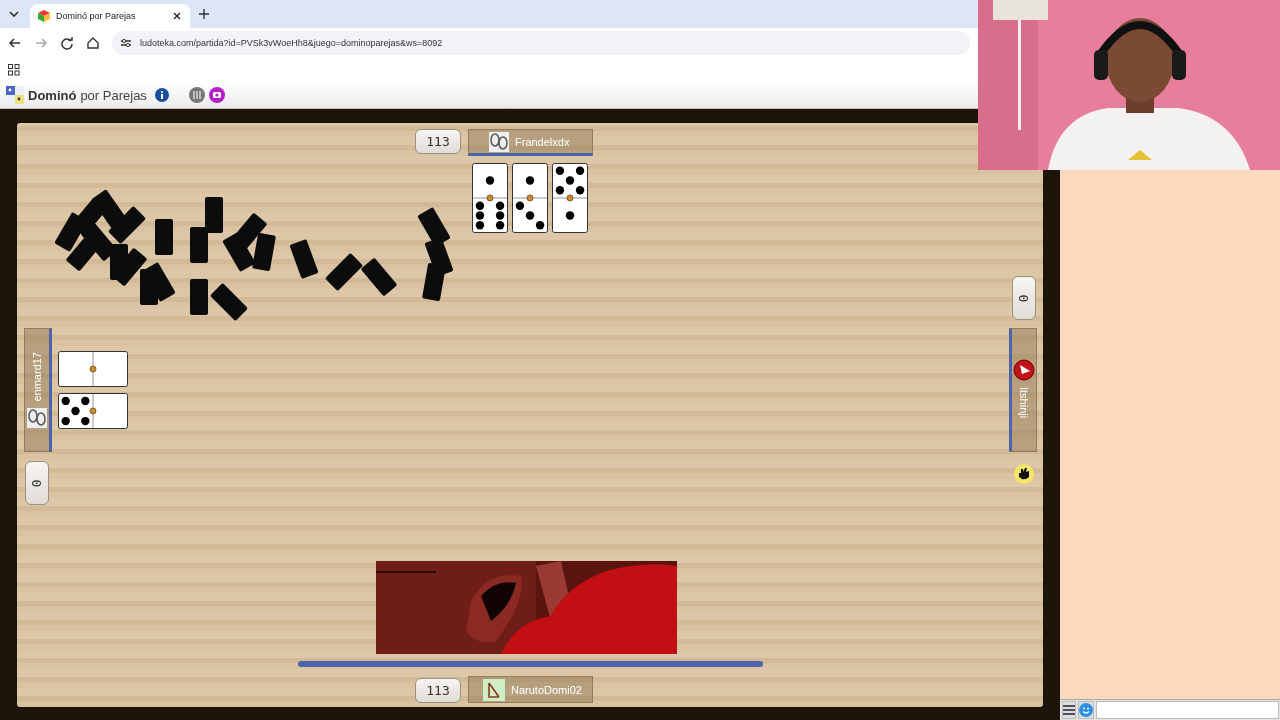  What do you see at coordinates (52, 95) in the screenshot?
I see `game-title: Dominó` at bounding box center [52, 95].